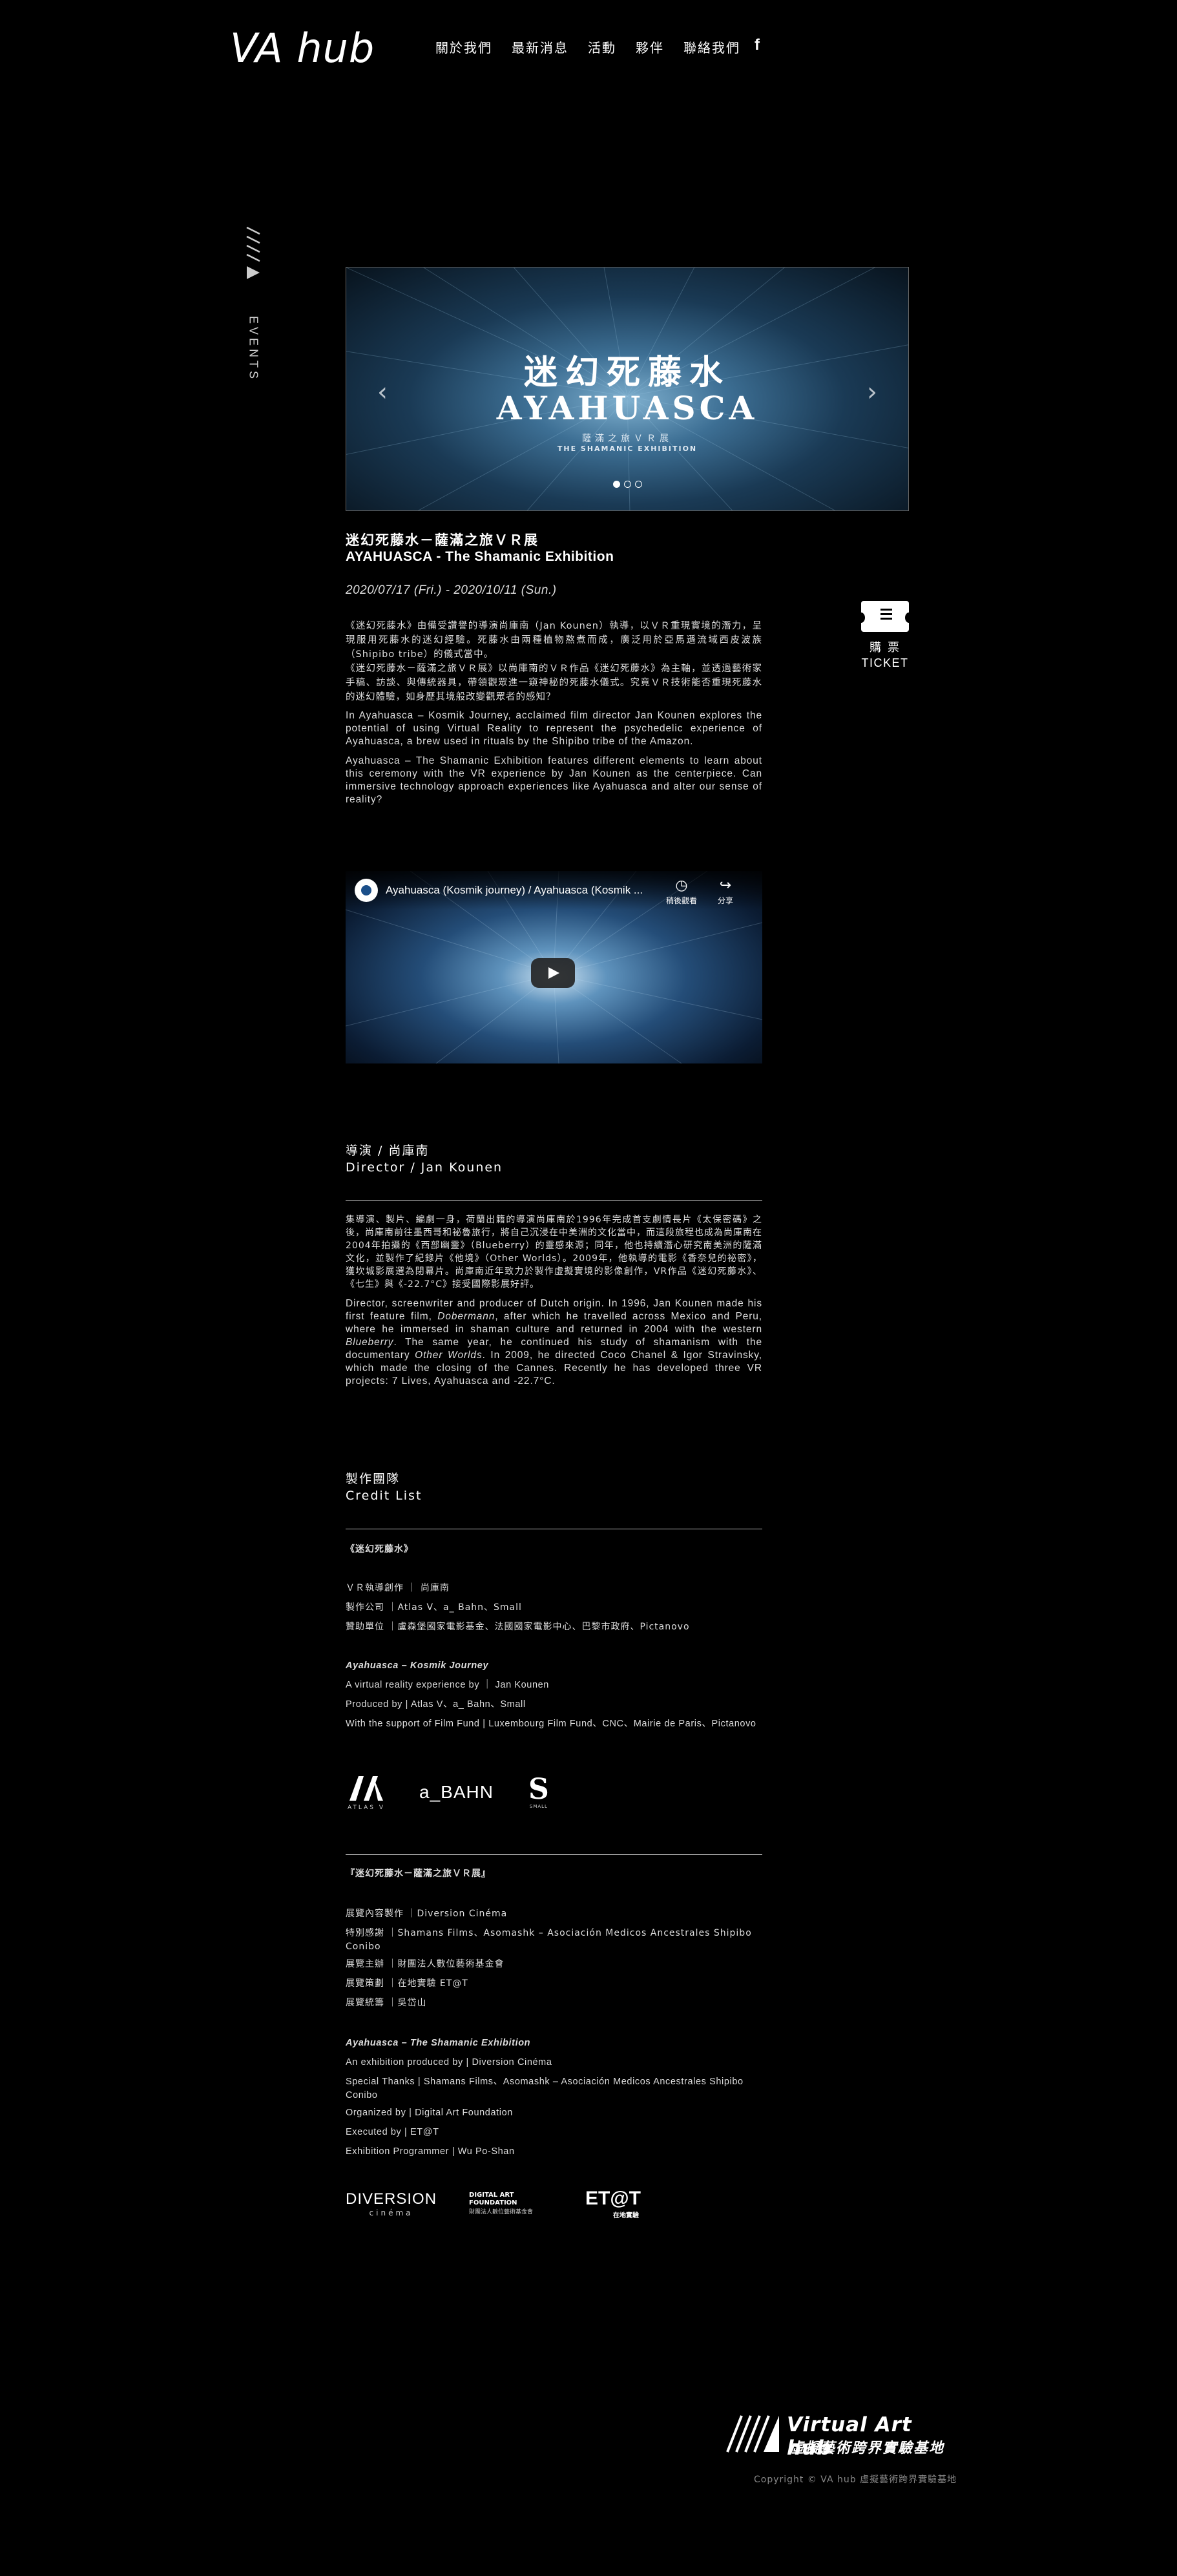  Describe the element at coordinates (627, 408) in the screenshot. I see `carousel-title-en: AYAHUASCA` at that location.